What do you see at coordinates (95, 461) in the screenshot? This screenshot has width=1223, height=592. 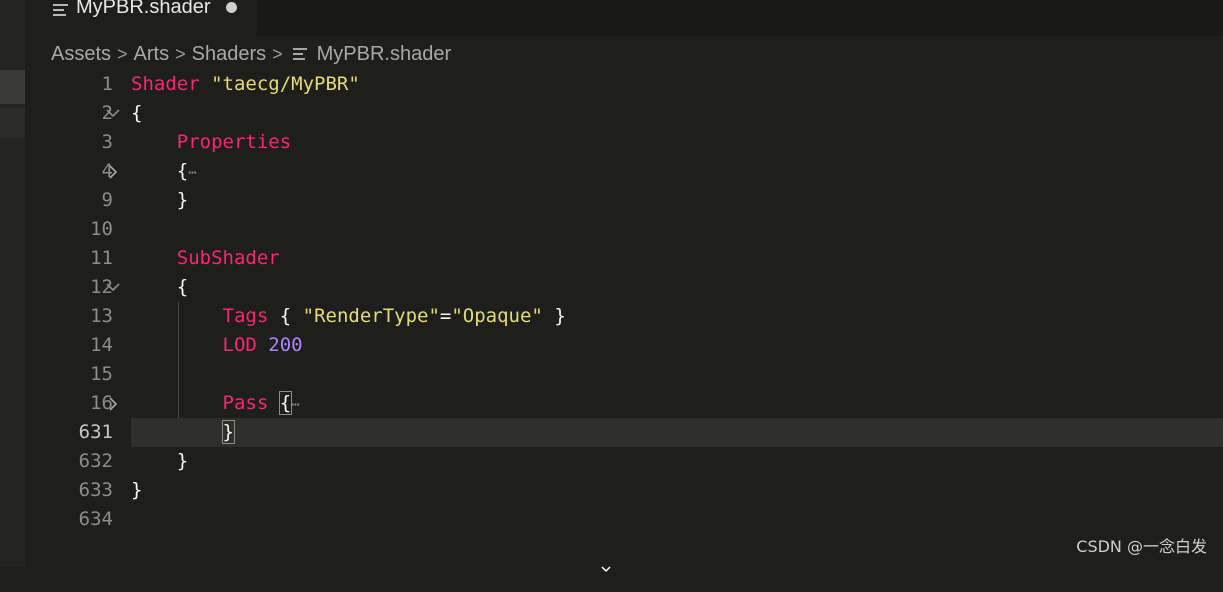 I see `line-number: 632` at bounding box center [95, 461].